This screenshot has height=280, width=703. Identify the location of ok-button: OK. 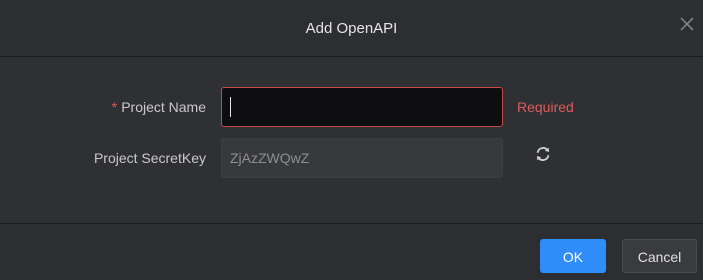
(573, 256).